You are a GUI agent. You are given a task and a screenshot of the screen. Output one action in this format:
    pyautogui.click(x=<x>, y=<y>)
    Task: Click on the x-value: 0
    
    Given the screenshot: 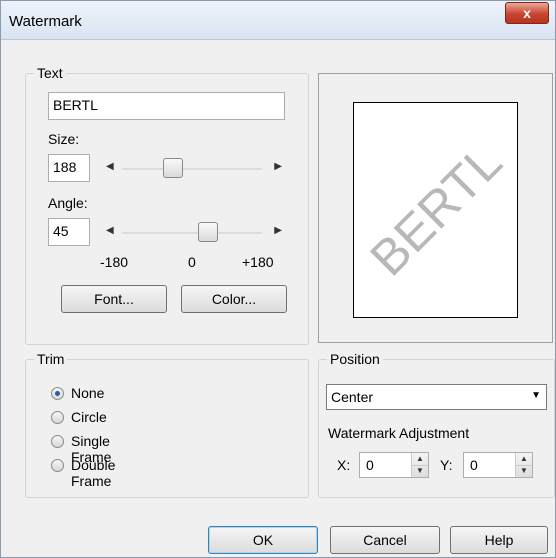 What is the action you would take?
    pyautogui.click(x=370, y=465)
    